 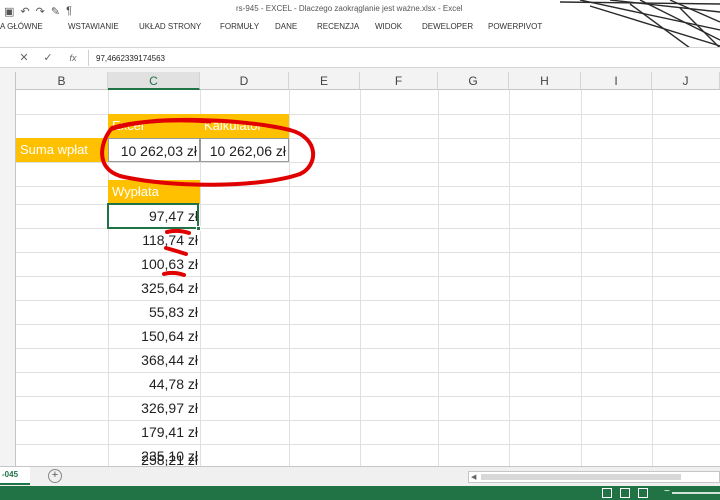 I want to click on scroll-thumb, so click(x=581, y=477).